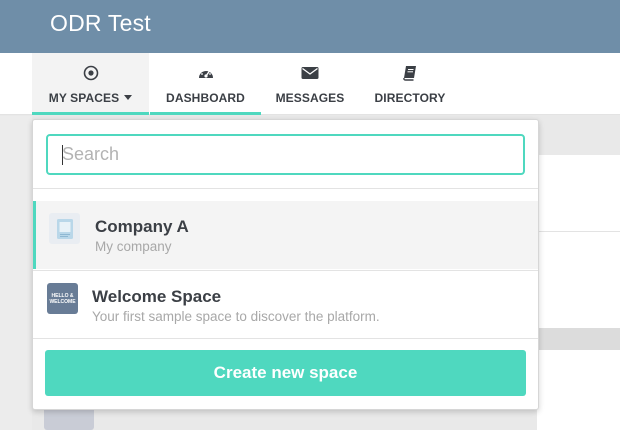 The width and height of the screenshot is (620, 430). I want to click on space-name: Welcome Space, so click(157, 296).